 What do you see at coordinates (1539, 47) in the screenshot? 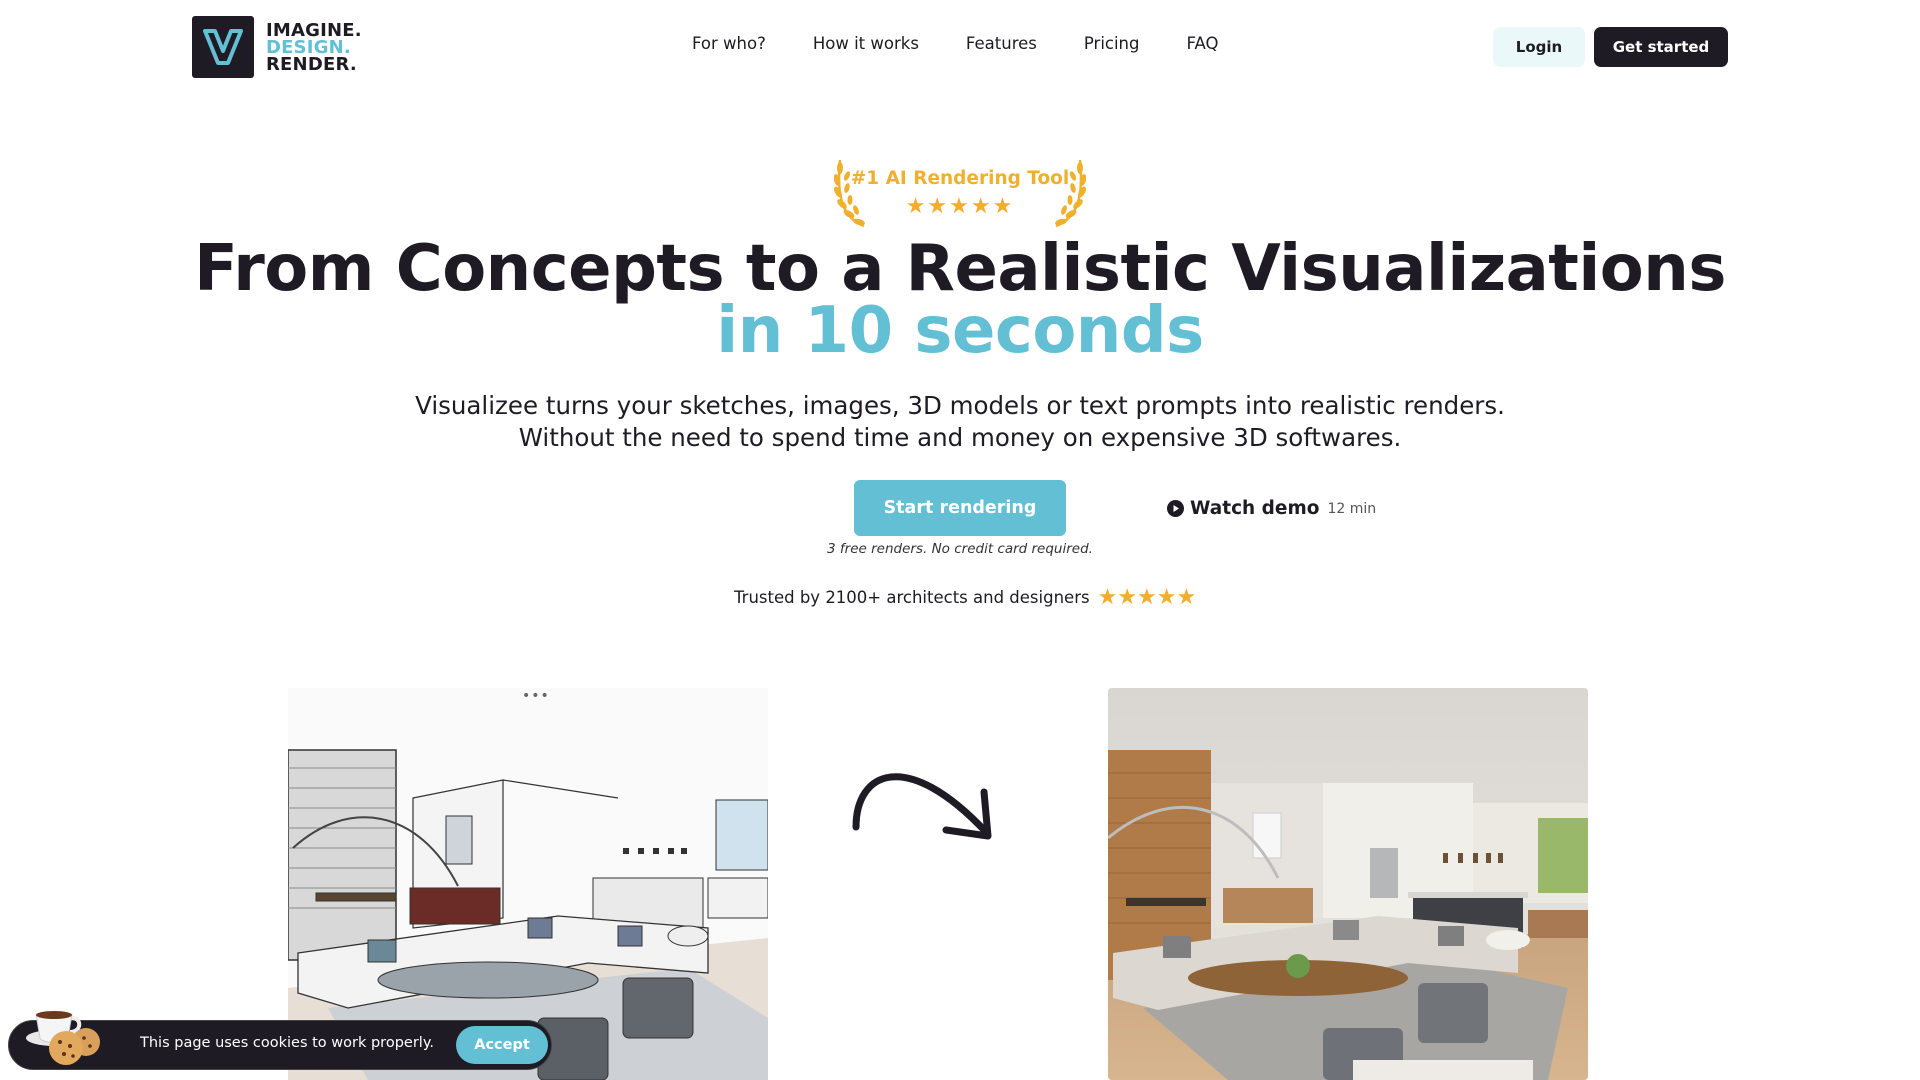
I see `login-button: Login` at bounding box center [1539, 47].